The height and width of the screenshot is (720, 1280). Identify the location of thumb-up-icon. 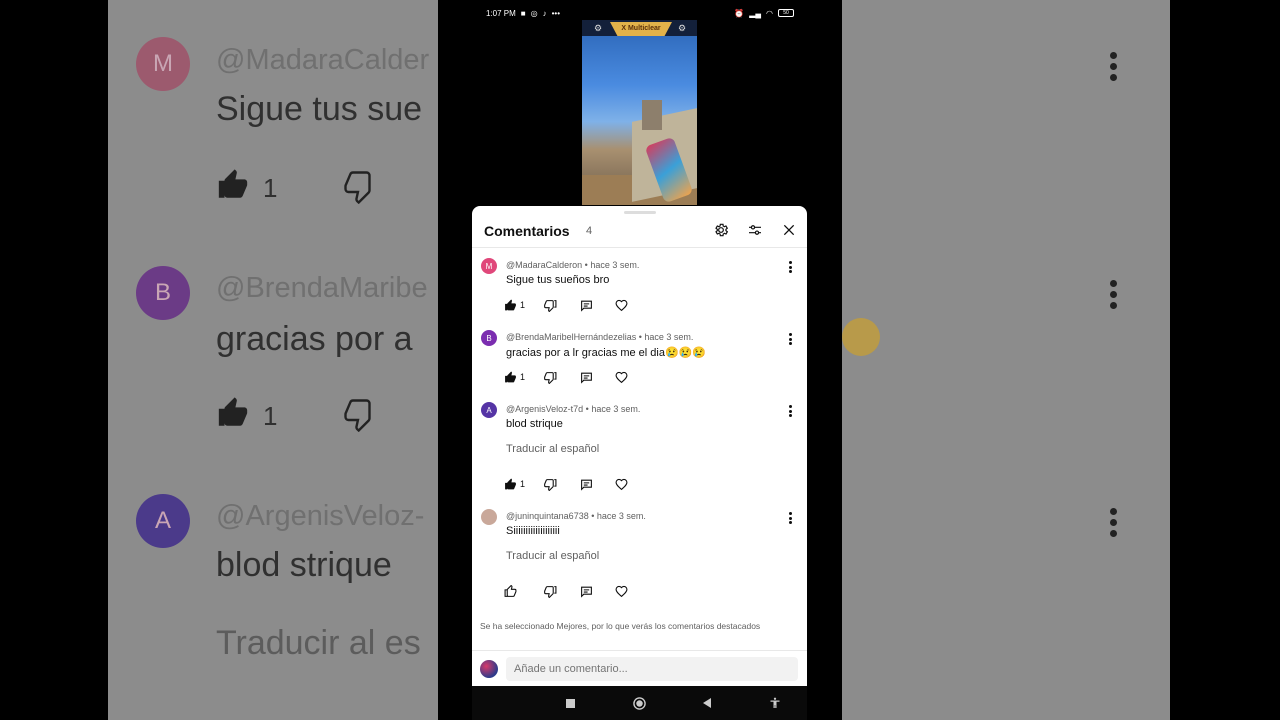
(510, 590).